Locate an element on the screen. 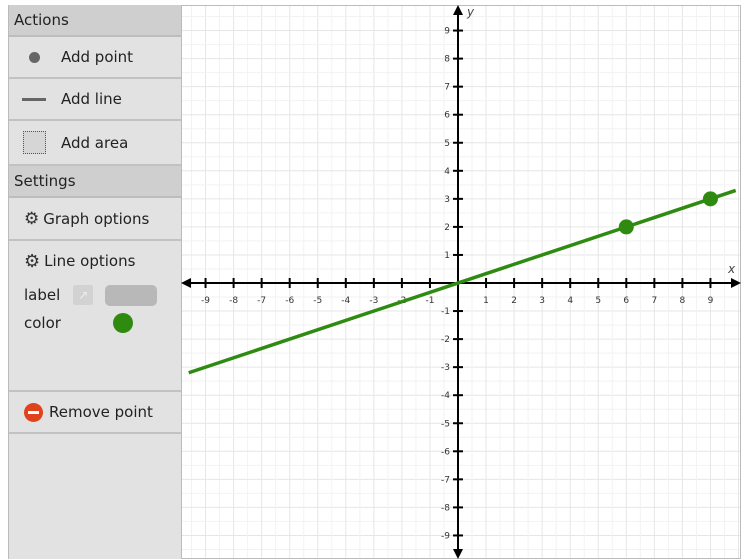 The image size is (749, 559). y-tick-label: 8 is located at coordinates (447, 60).